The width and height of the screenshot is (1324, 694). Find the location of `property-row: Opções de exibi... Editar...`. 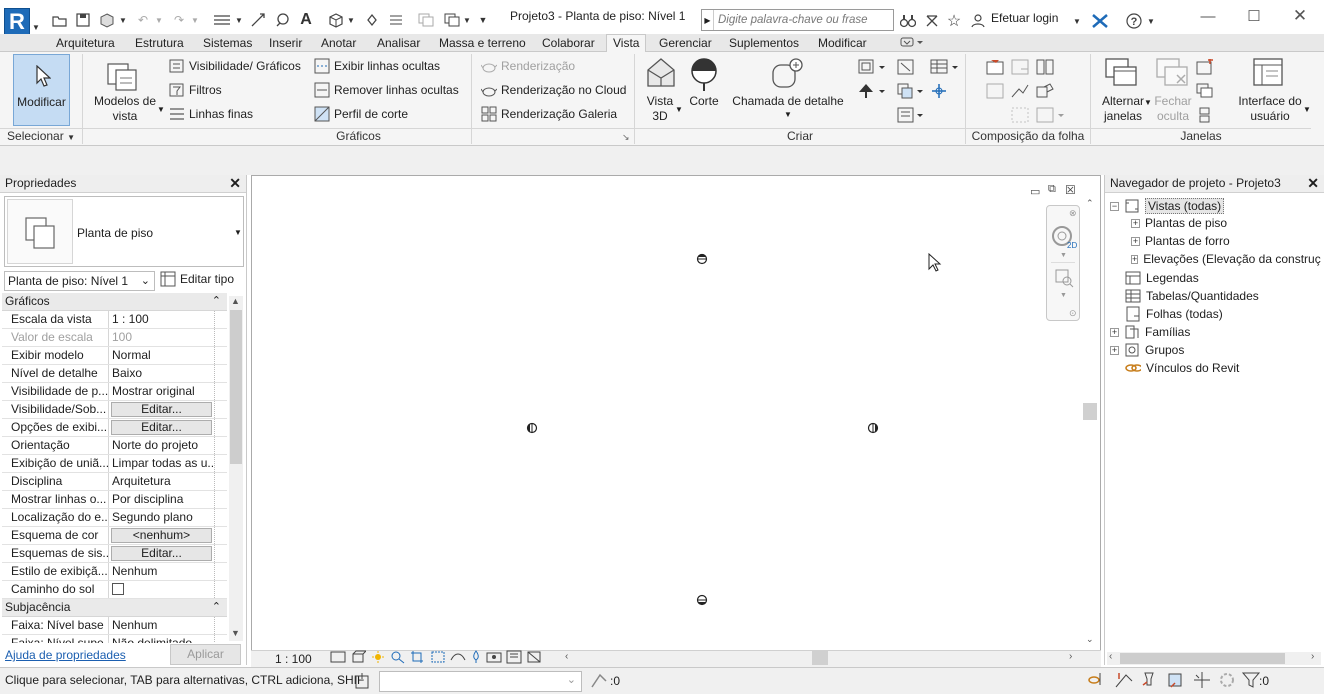

property-row: Opções de exibi... Editar... is located at coordinates (114, 428).